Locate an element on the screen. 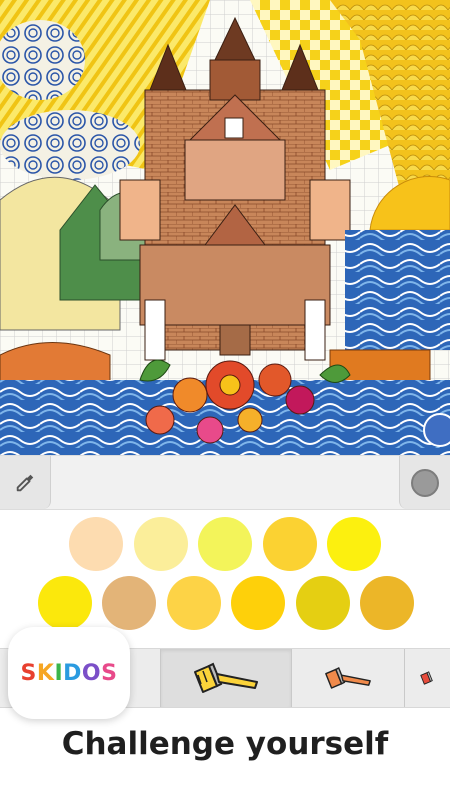 The height and width of the screenshot is (800, 450). skidos-logo: SKIDOS is located at coordinates (69, 673).